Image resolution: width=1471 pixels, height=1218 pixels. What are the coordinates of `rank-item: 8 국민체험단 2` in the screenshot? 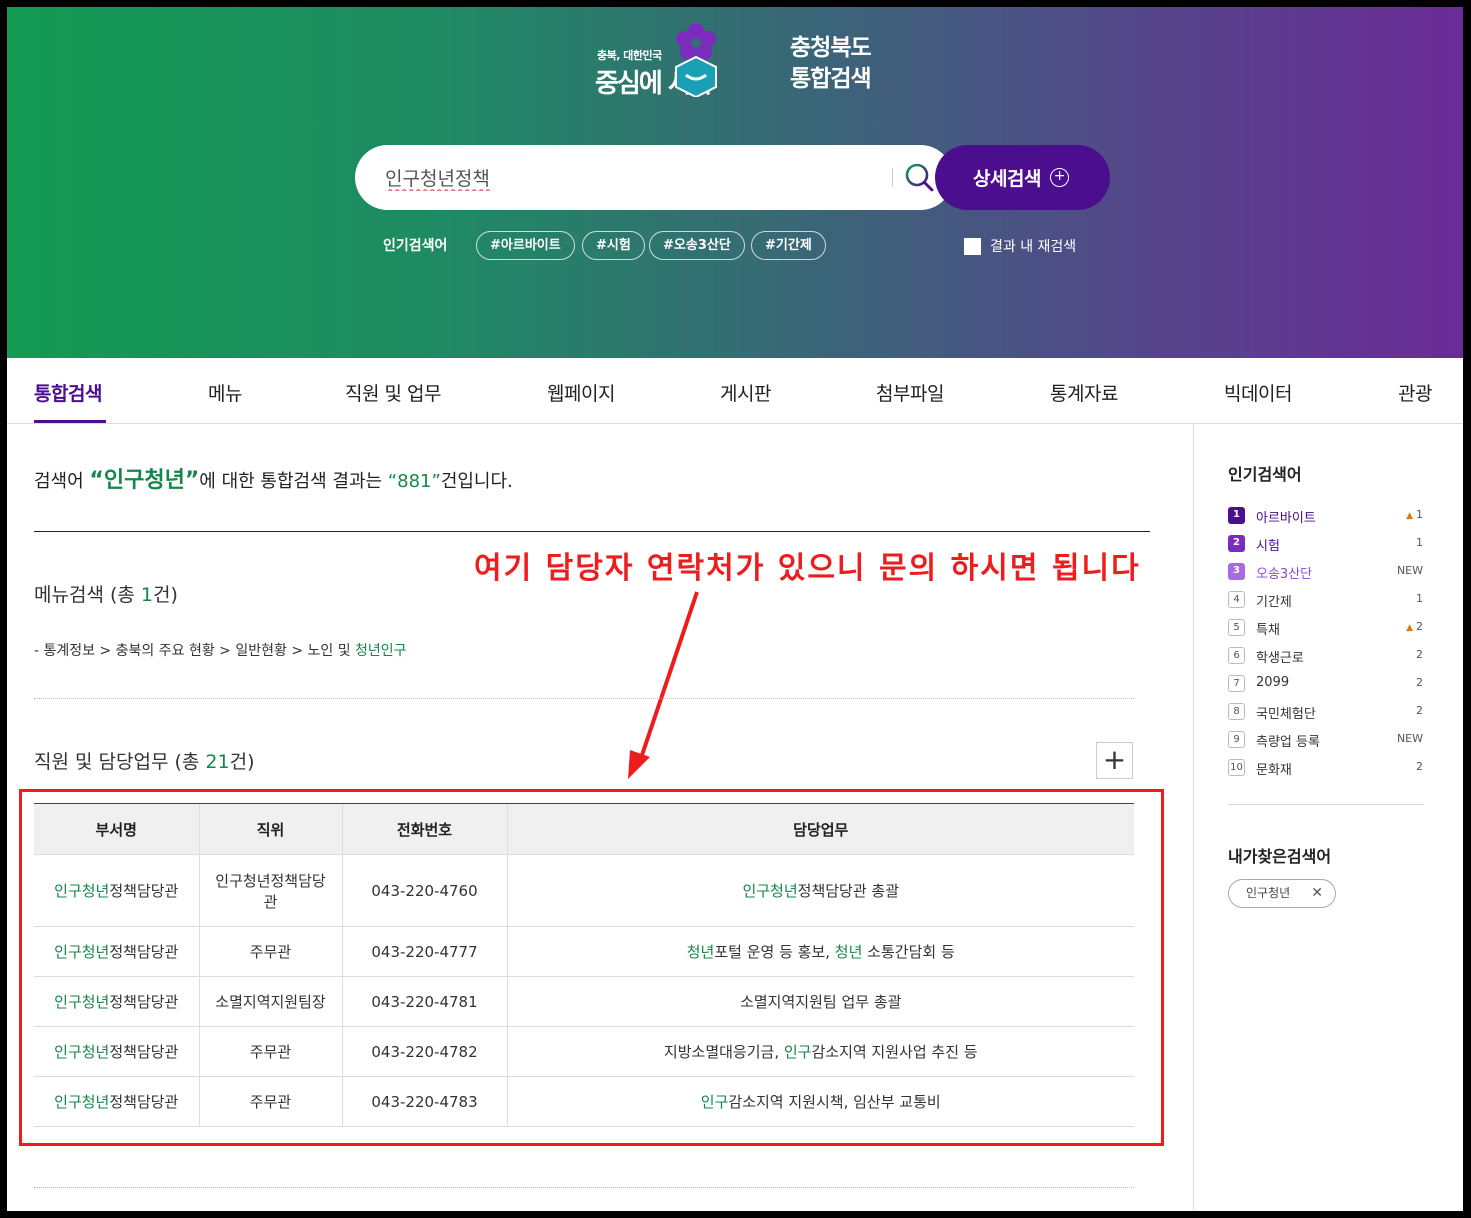 It's located at (1325, 712).